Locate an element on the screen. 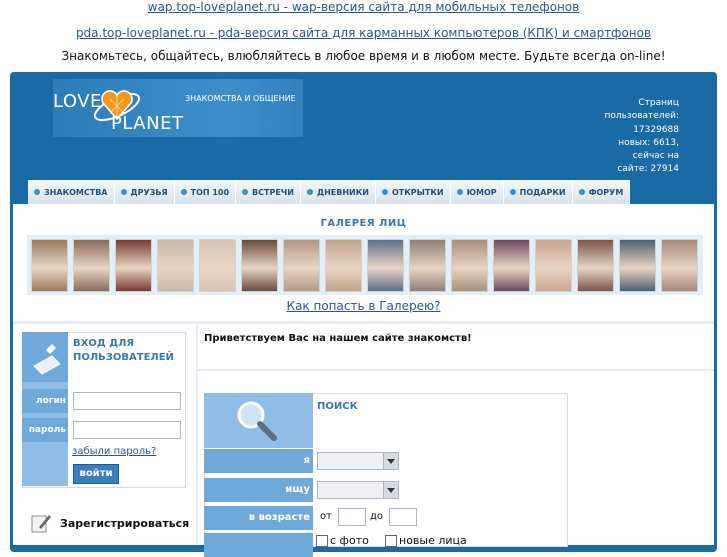 The width and height of the screenshot is (727, 557). stats-line: сейчас на is located at coordinates (655, 156).